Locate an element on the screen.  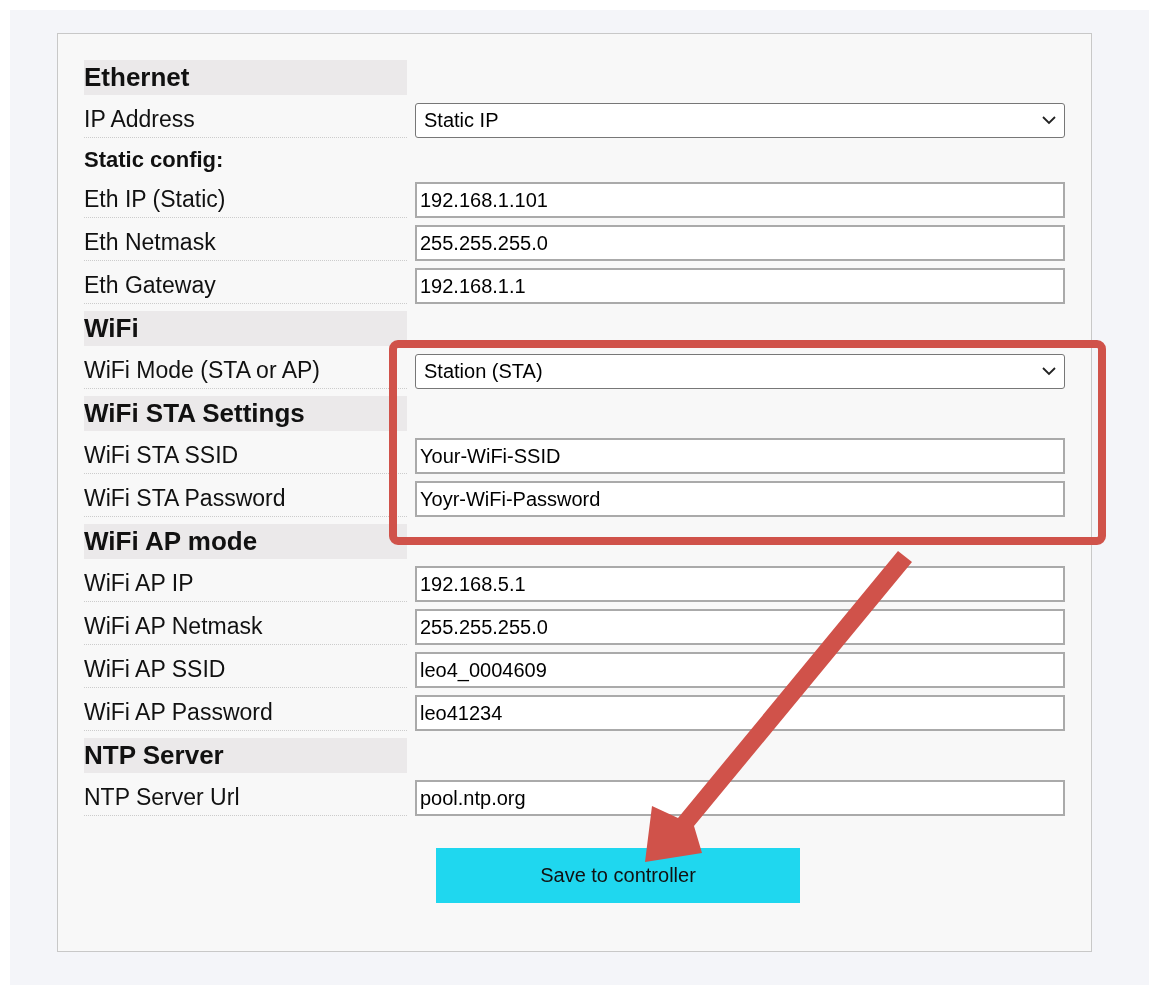
text-field: 192.168.1.101 is located at coordinates (740, 200).